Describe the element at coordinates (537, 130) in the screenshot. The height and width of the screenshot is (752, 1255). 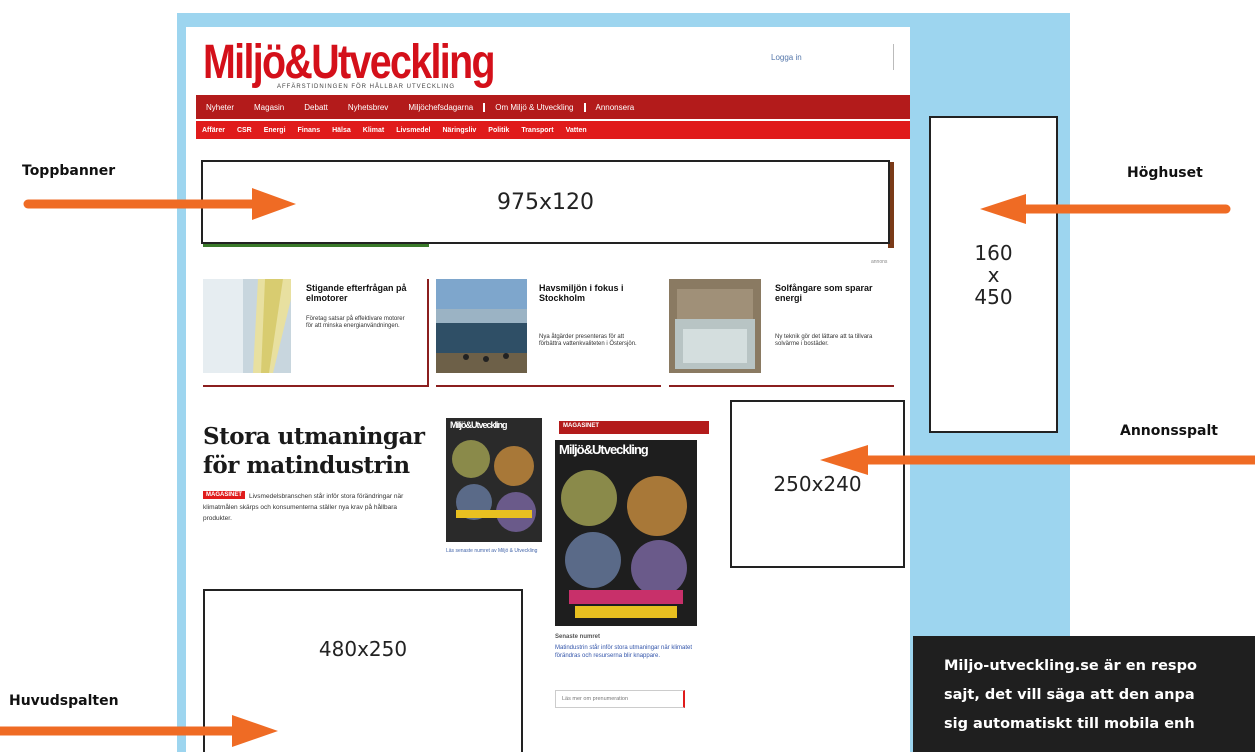
I see `nav2-item: Transport` at that location.